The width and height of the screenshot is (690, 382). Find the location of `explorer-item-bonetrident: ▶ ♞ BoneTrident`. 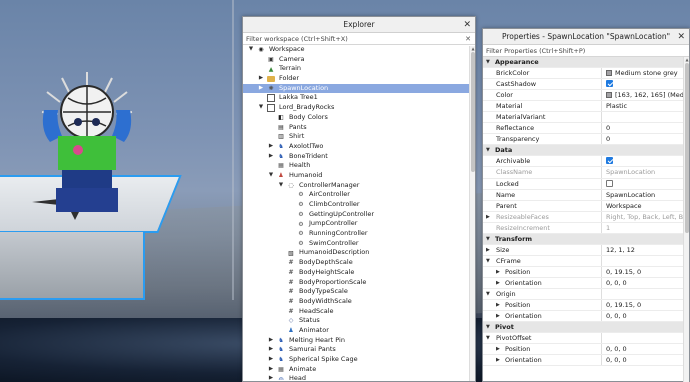

explorer-item-bonetrident: ▶ ♞ BoneTrident is located at coordinates (359, 157).